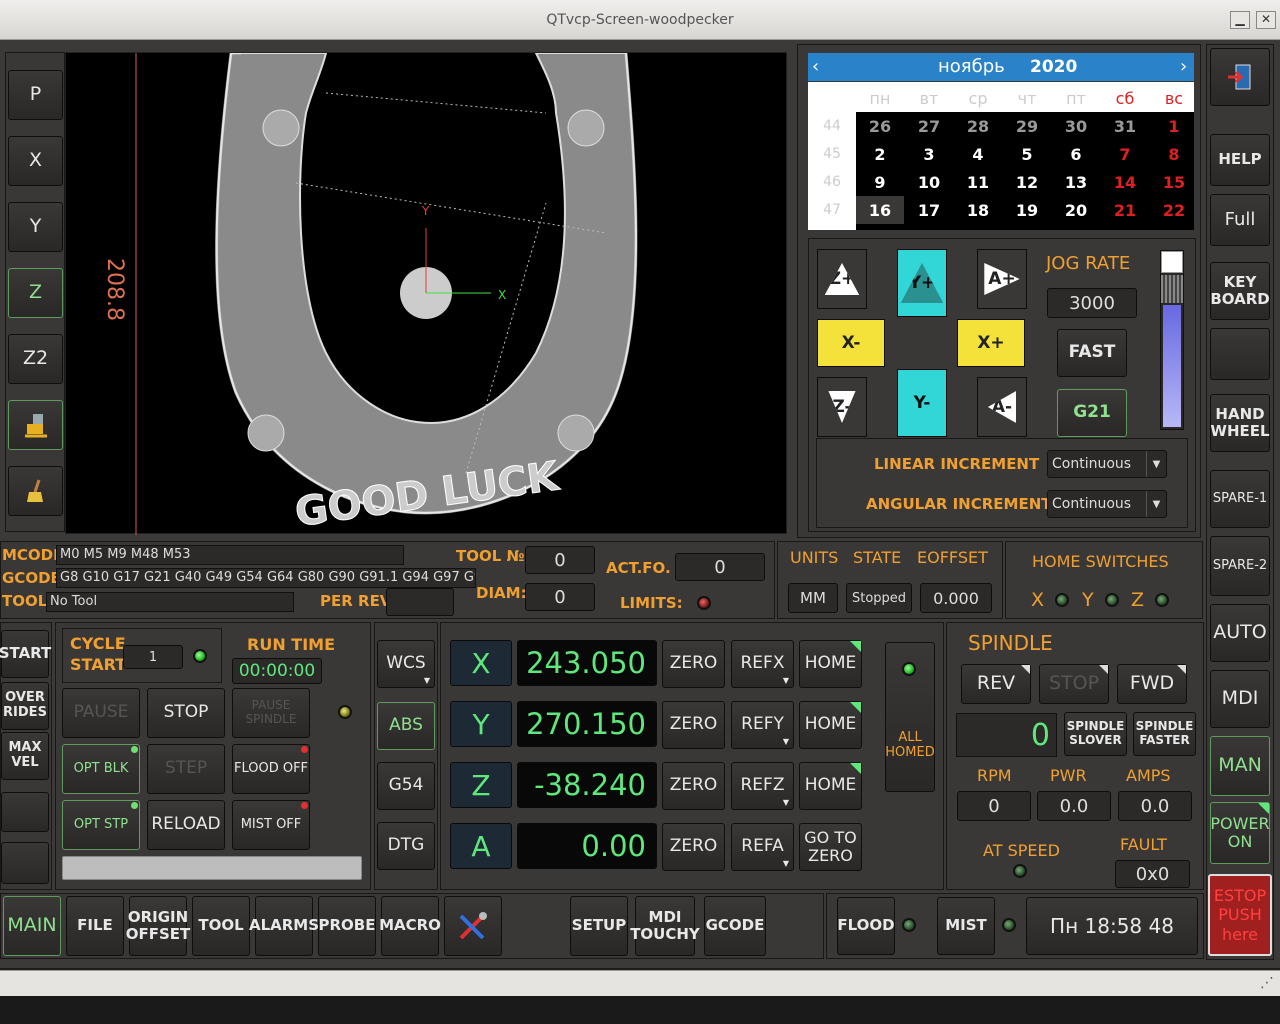  Describe the element at coordinates (1240, 499) in the screenshot. I see `spare-1-button: SPARE-1` at that location.